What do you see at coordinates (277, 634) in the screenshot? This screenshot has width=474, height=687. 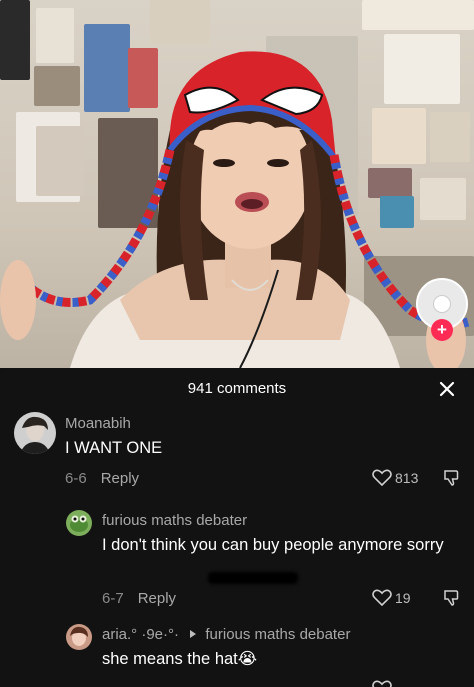 I see `reply-to-username: furious maths debater` at bounding box center [277, 634].